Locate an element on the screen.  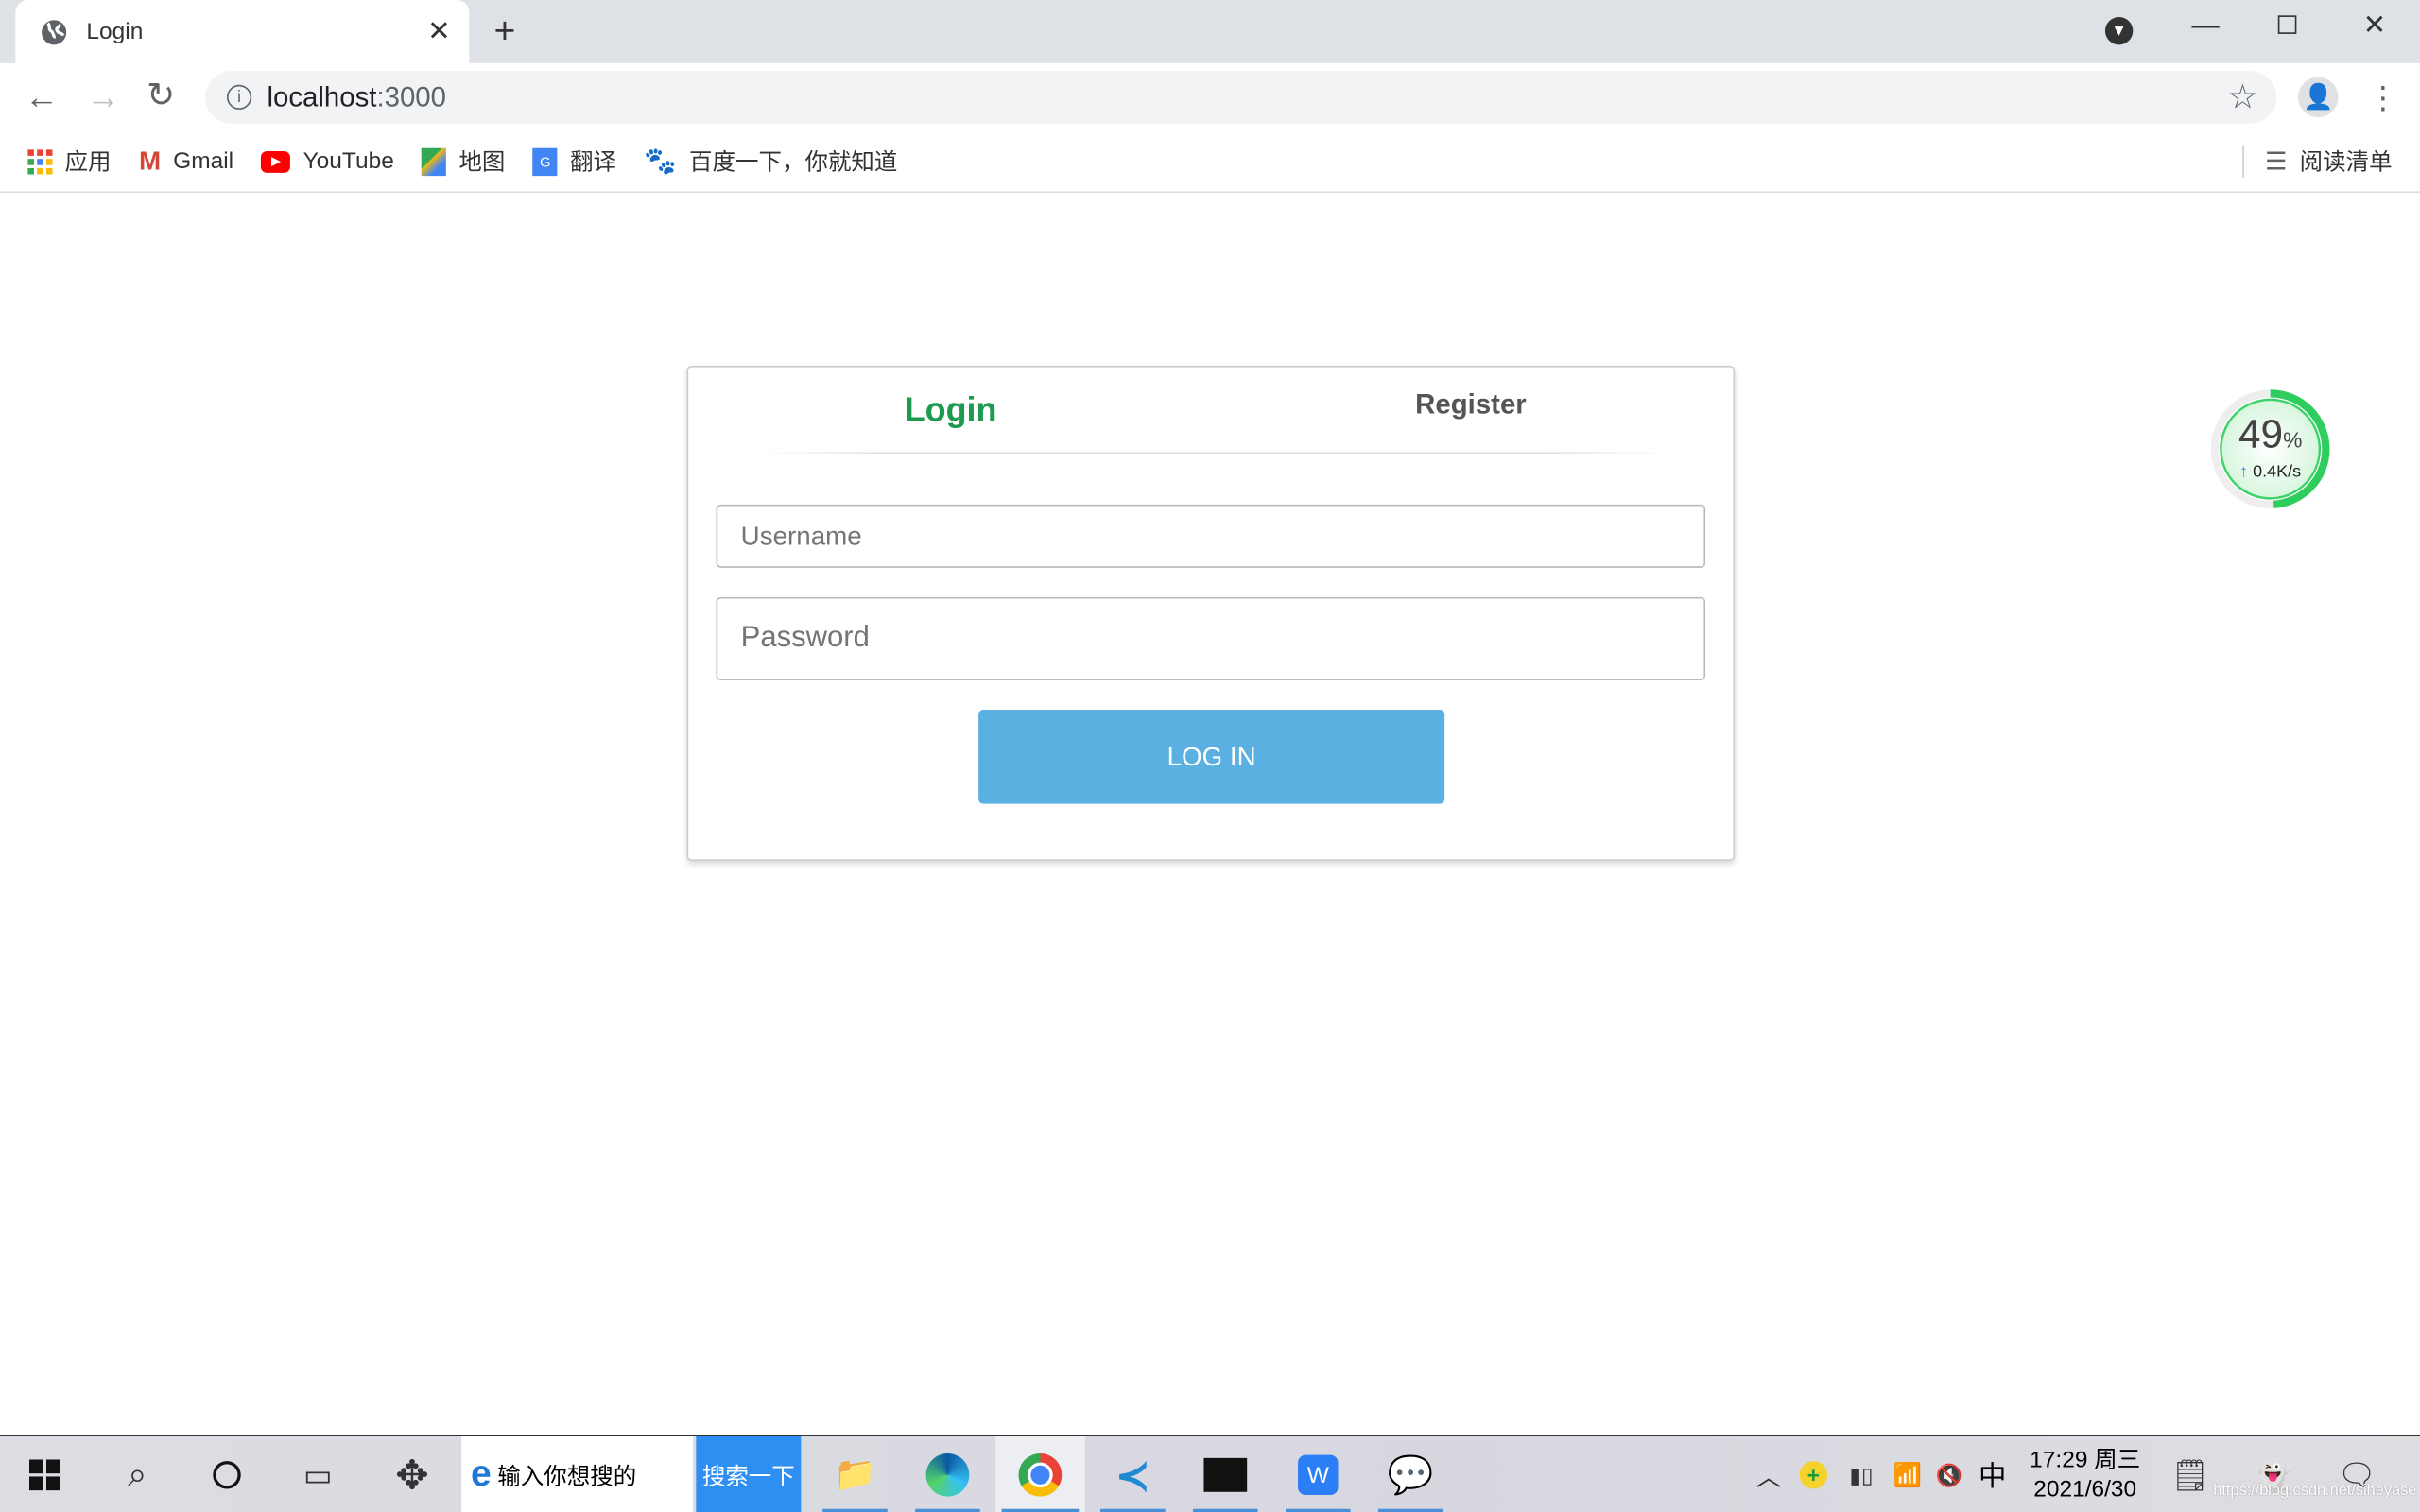
login-button: LOG IN is located at coordinates (1211, 757).